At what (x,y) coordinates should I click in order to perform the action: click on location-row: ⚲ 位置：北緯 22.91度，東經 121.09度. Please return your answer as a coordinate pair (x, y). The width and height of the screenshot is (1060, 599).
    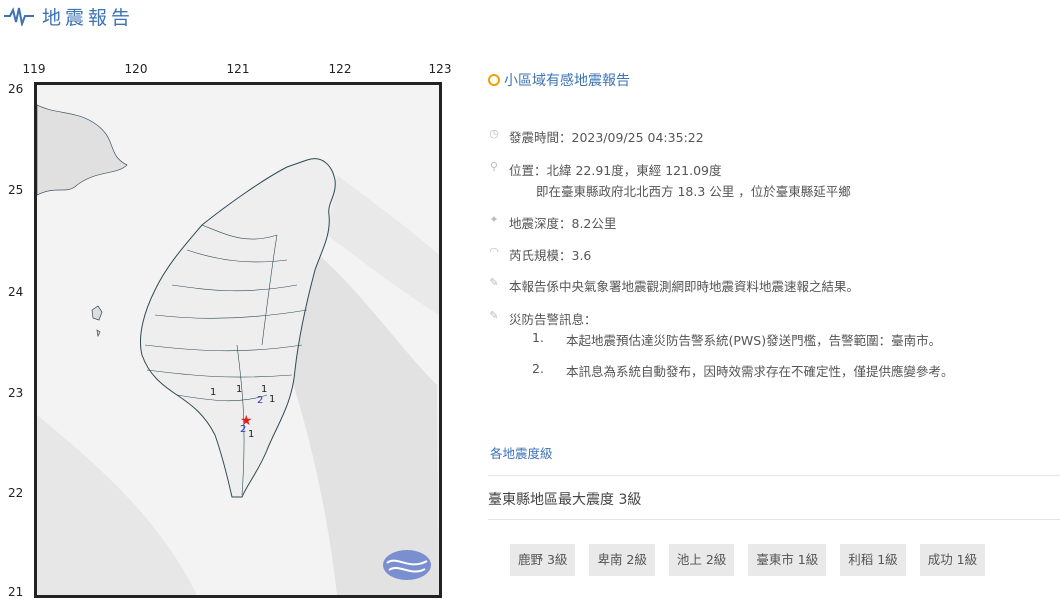
    Looking at the image, I should click on (605, 169).